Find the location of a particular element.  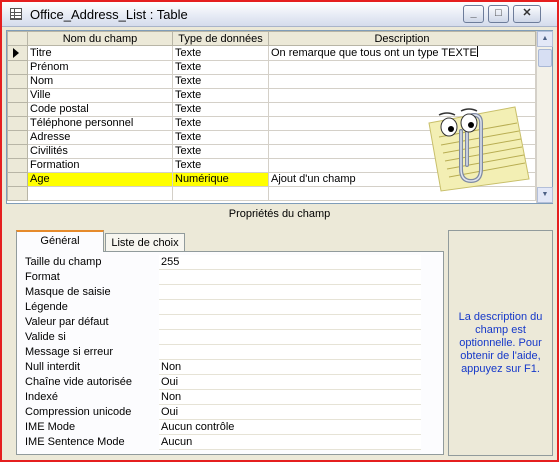

table-icon is located at coordinates (16, 14).